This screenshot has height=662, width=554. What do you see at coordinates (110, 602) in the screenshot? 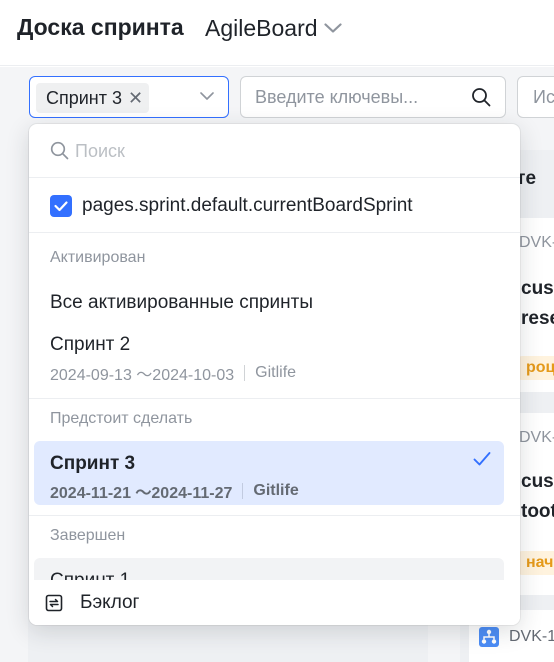
I see `backlog-label: Бэклог` at bounding box center [110, 602].